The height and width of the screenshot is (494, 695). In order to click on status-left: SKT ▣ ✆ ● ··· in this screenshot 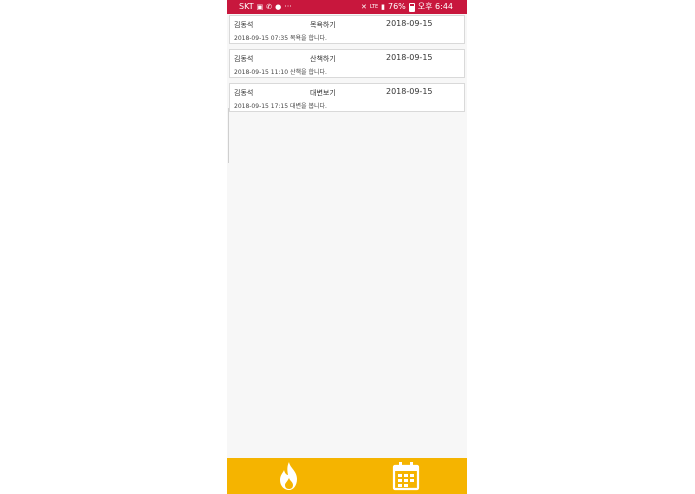, I will do `click(265, 7)`.